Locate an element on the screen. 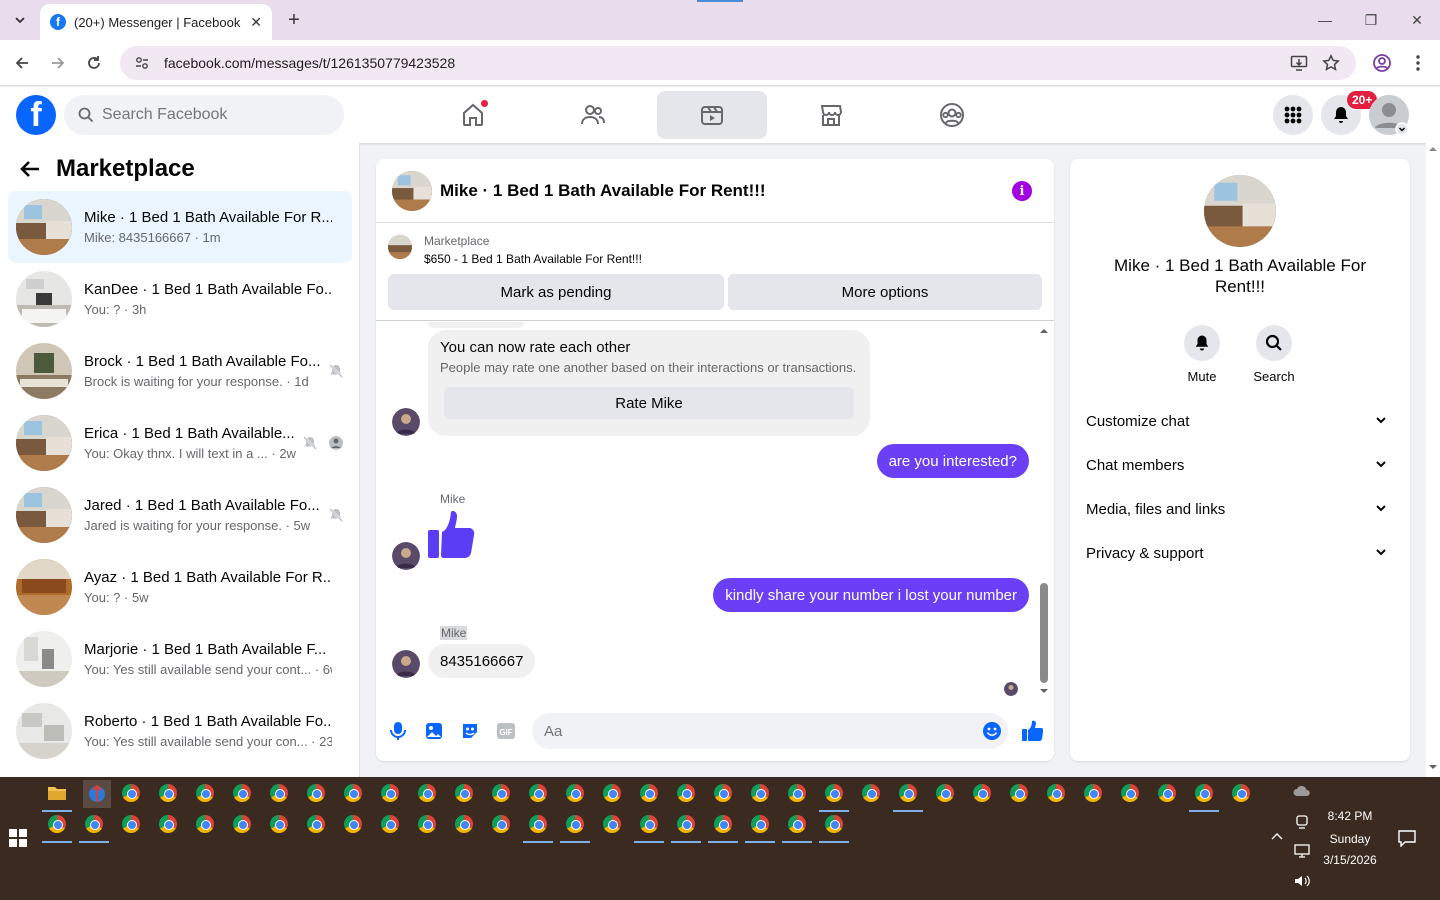  browser-tab: f (20+) Messenger | Facebook ✕ is located at coordinates (156, 22).